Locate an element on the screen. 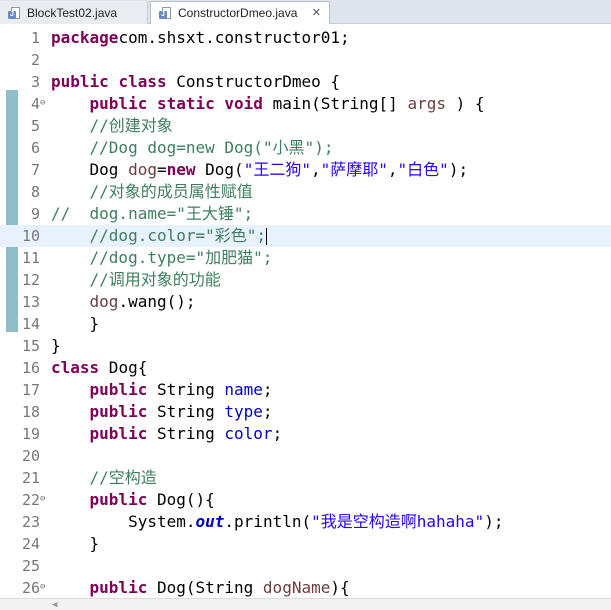  scroll-left-icon: ◀ is located at coordinates (54, 605).